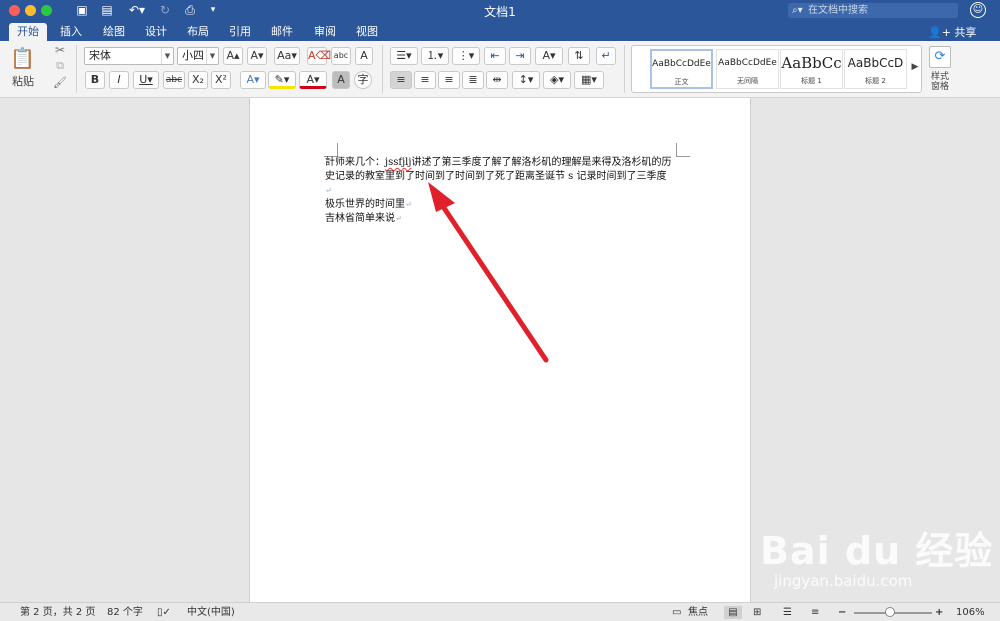 This screenshot has height=621, width=1000. I want to click on redo-icon: ↻, so click(165, 10).